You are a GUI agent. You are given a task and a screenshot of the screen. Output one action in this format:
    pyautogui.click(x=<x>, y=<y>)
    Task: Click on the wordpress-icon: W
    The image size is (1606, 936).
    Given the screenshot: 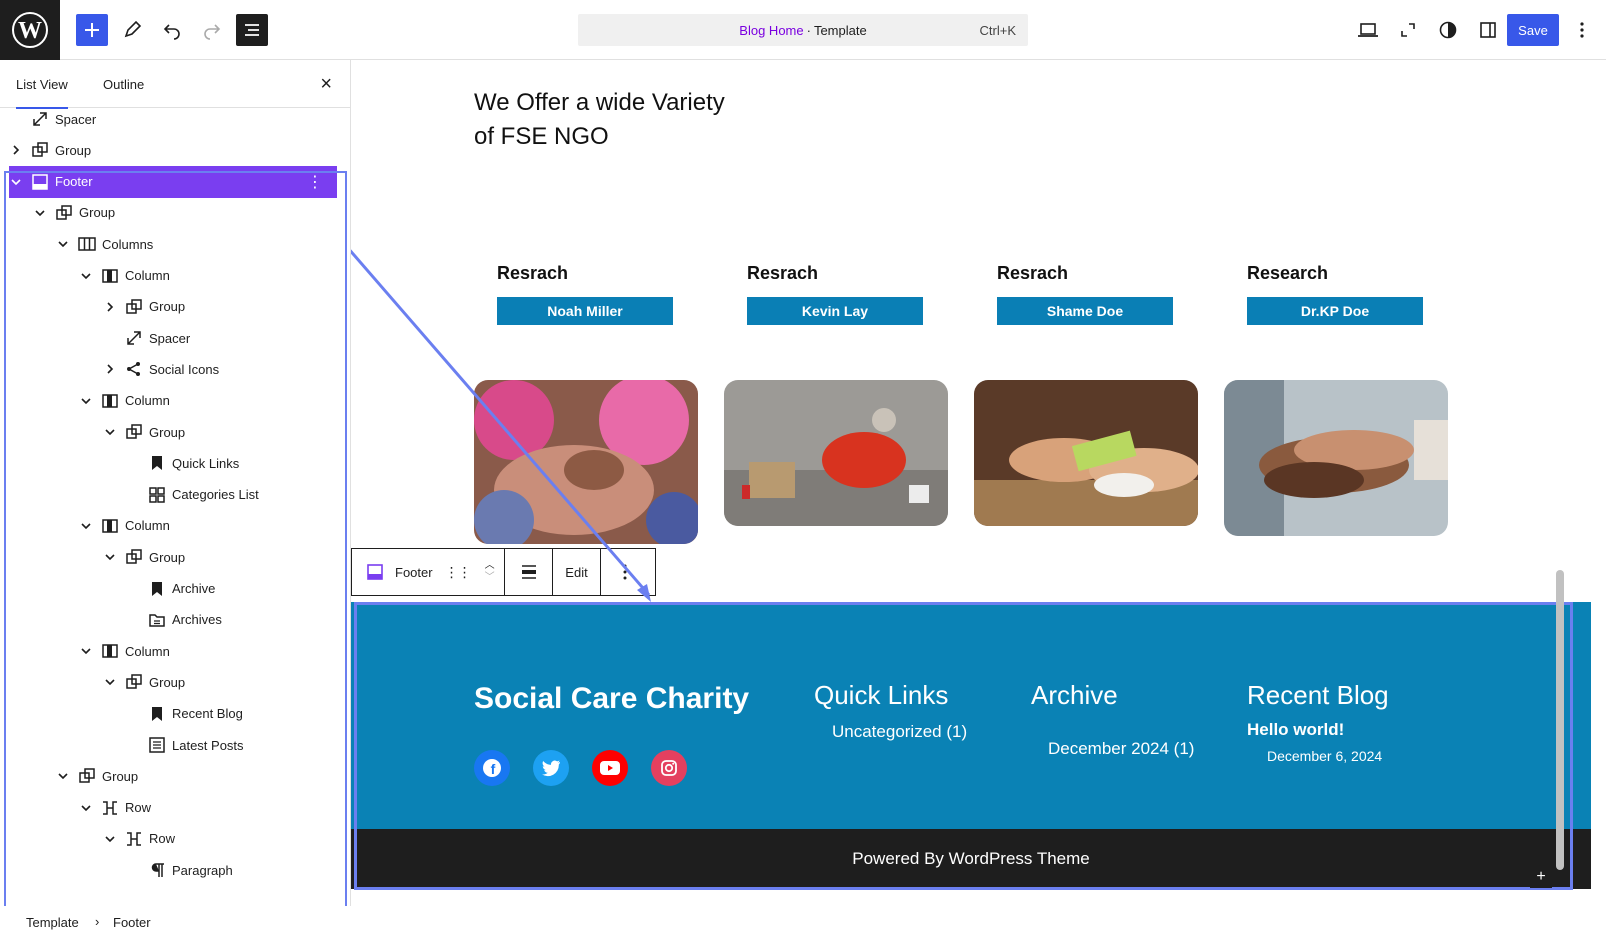 What is the action you would take?
    pyautogui.click(x=30, y=30)
    